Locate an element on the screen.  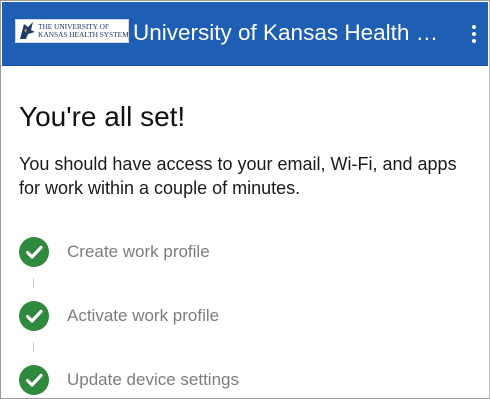
organization-logo: THE UNIVERSITY OF KANSAS HEALTH SYSTEM is located at coordinates (72, 31).